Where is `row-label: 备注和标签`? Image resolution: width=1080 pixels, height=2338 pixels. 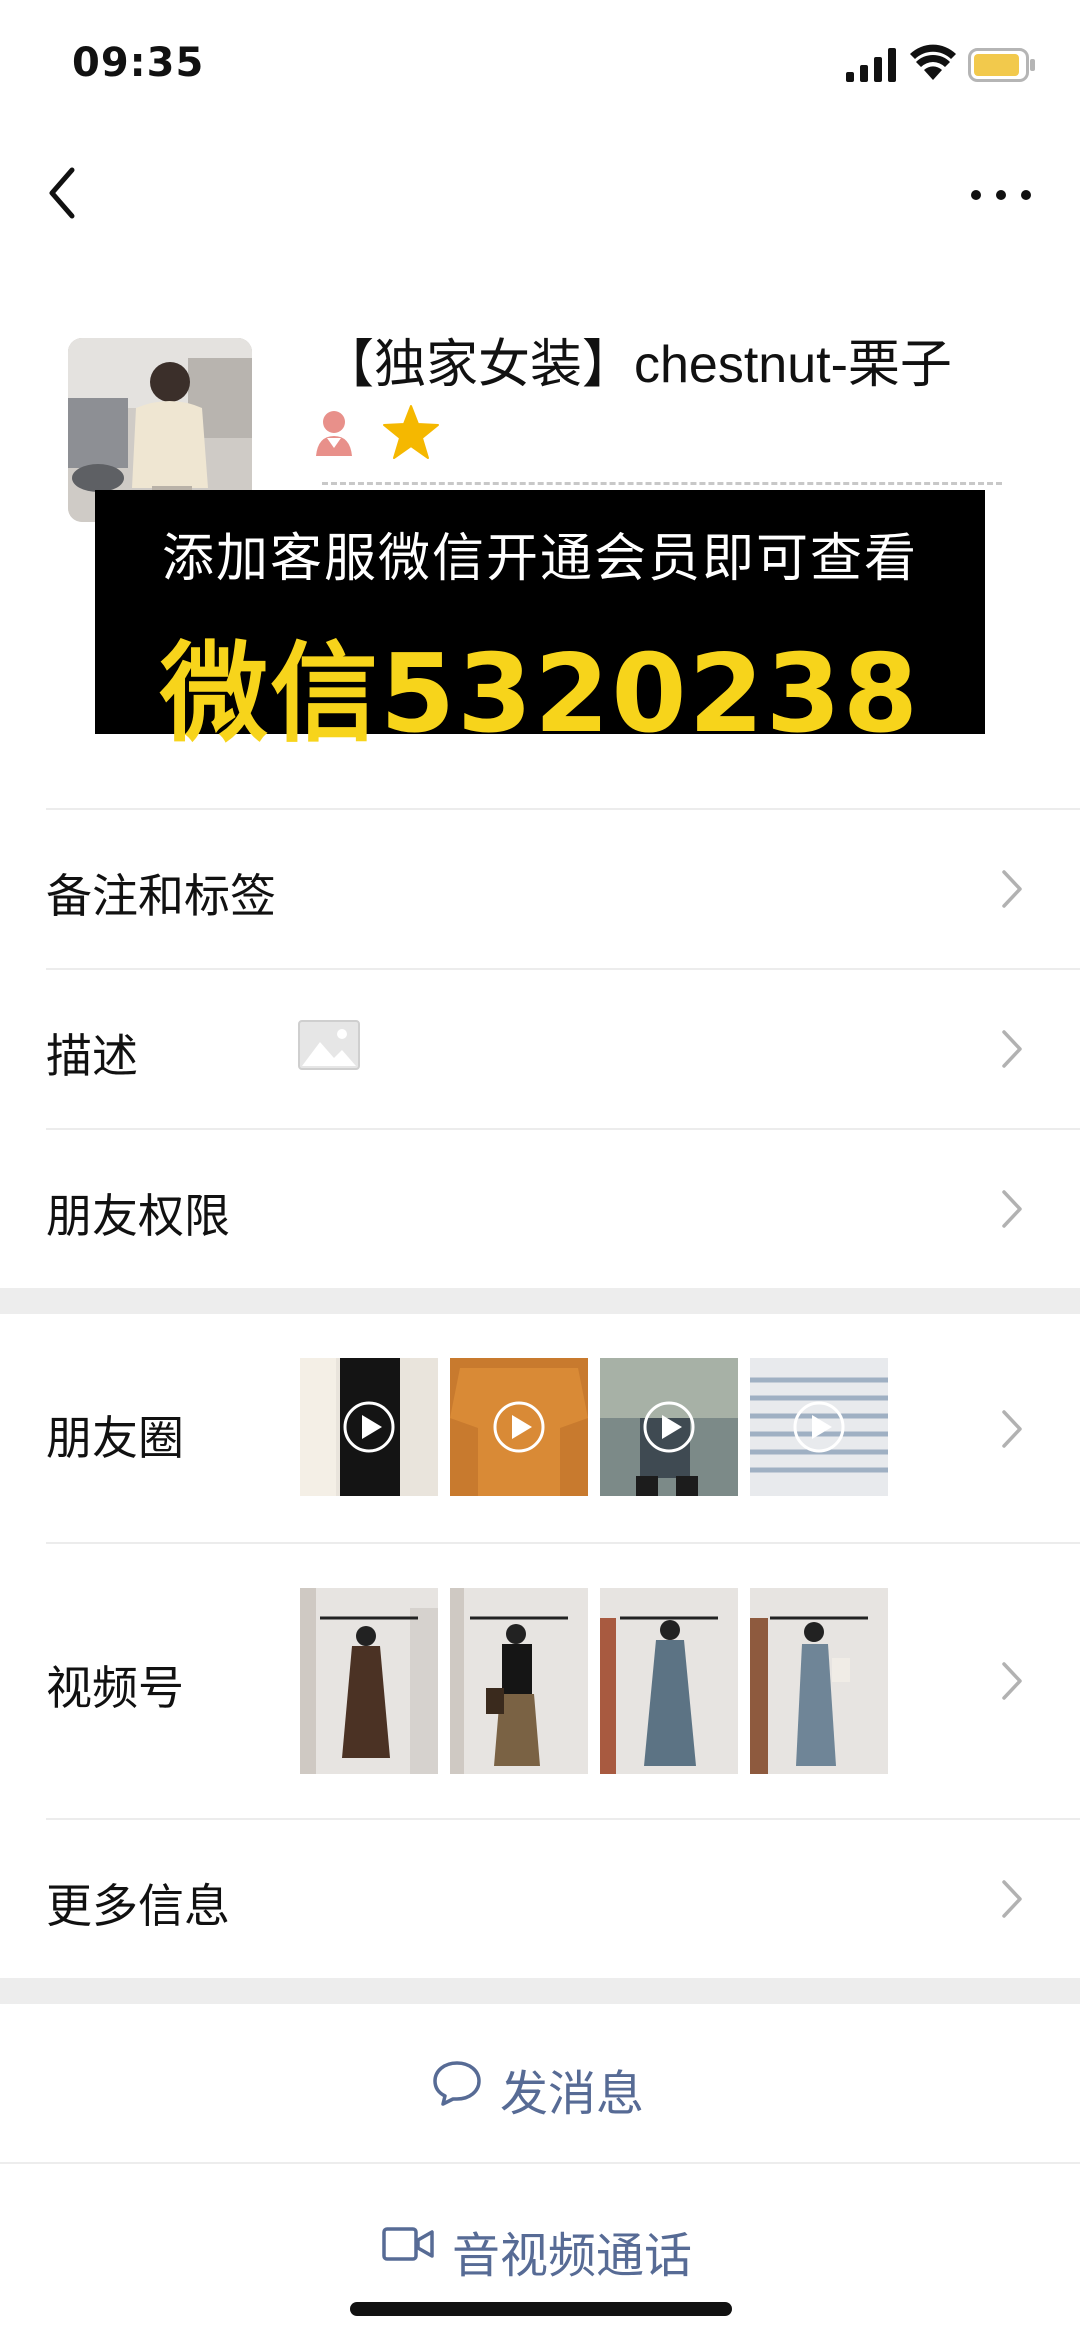 row-label: 备注和标签 is located at coordinates (161, 896).